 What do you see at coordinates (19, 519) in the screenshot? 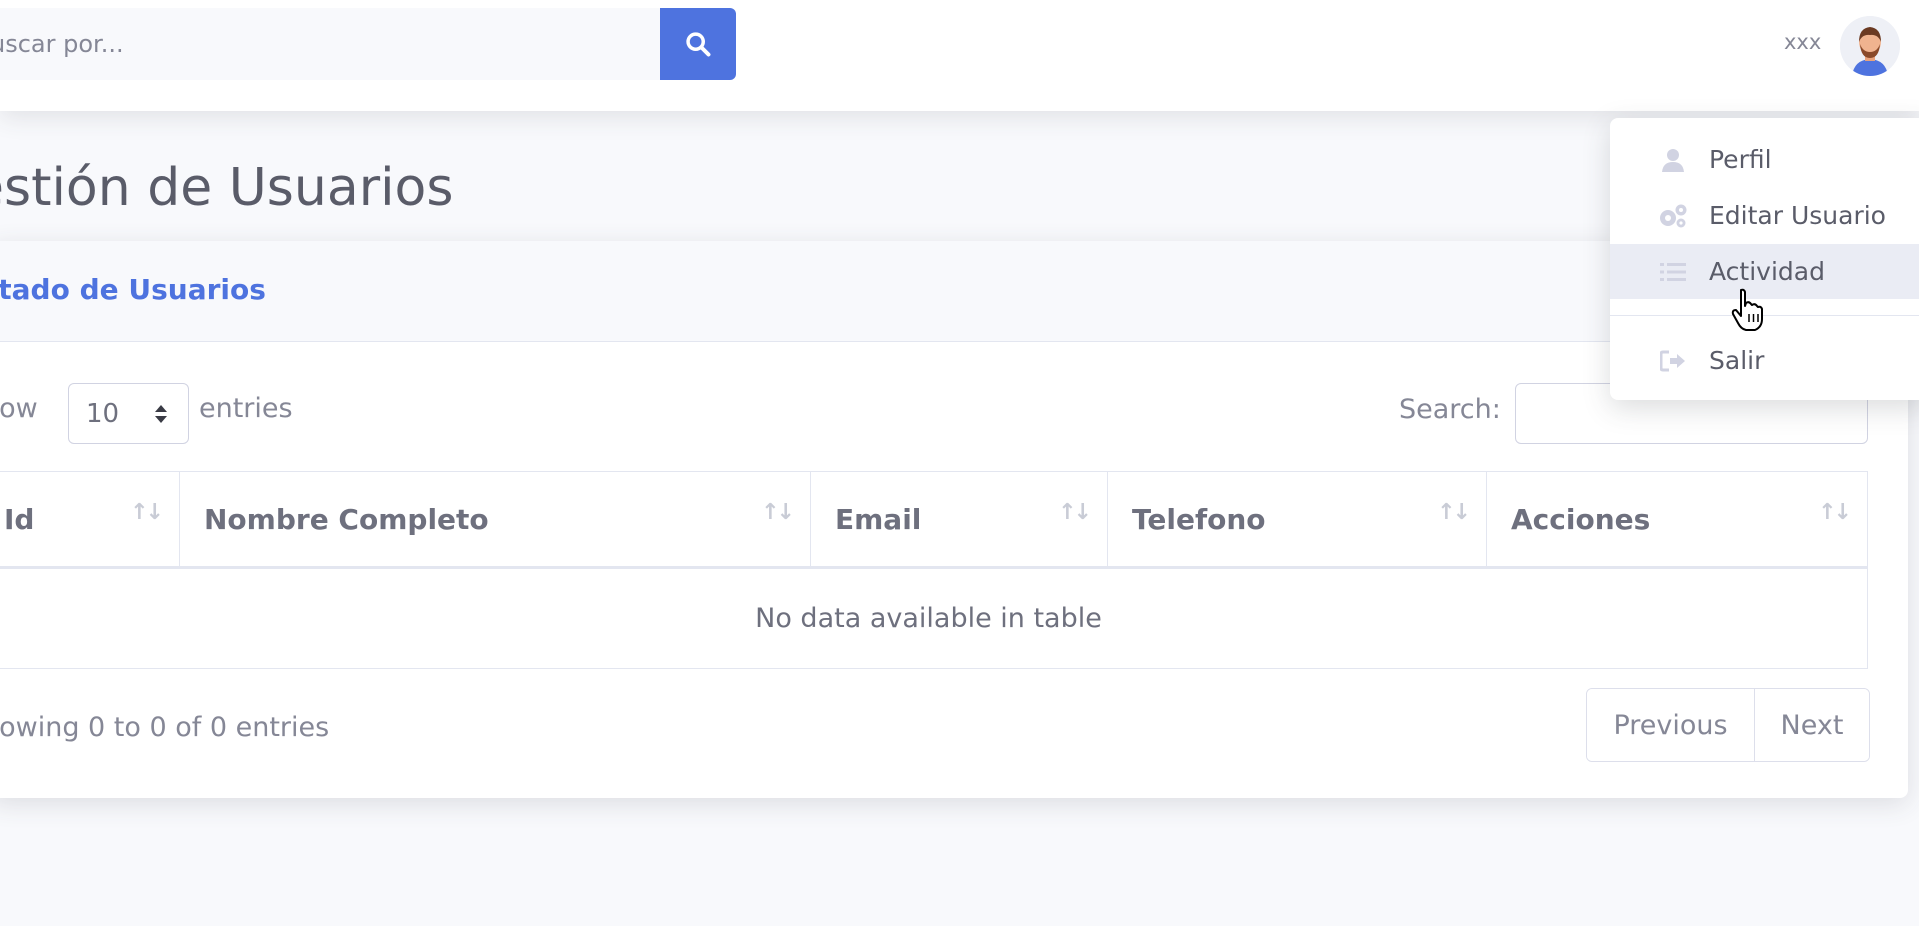
I see `column-label: Id` at bounding box center [19, 519].